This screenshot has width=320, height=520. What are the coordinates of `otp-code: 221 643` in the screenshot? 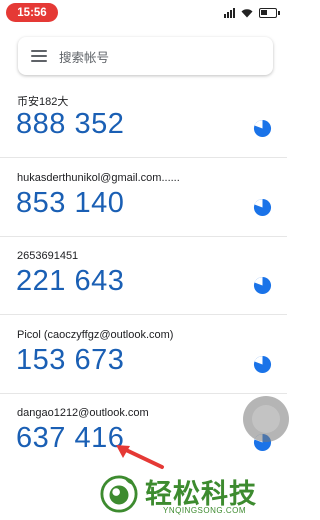 It's located at (70, 281).